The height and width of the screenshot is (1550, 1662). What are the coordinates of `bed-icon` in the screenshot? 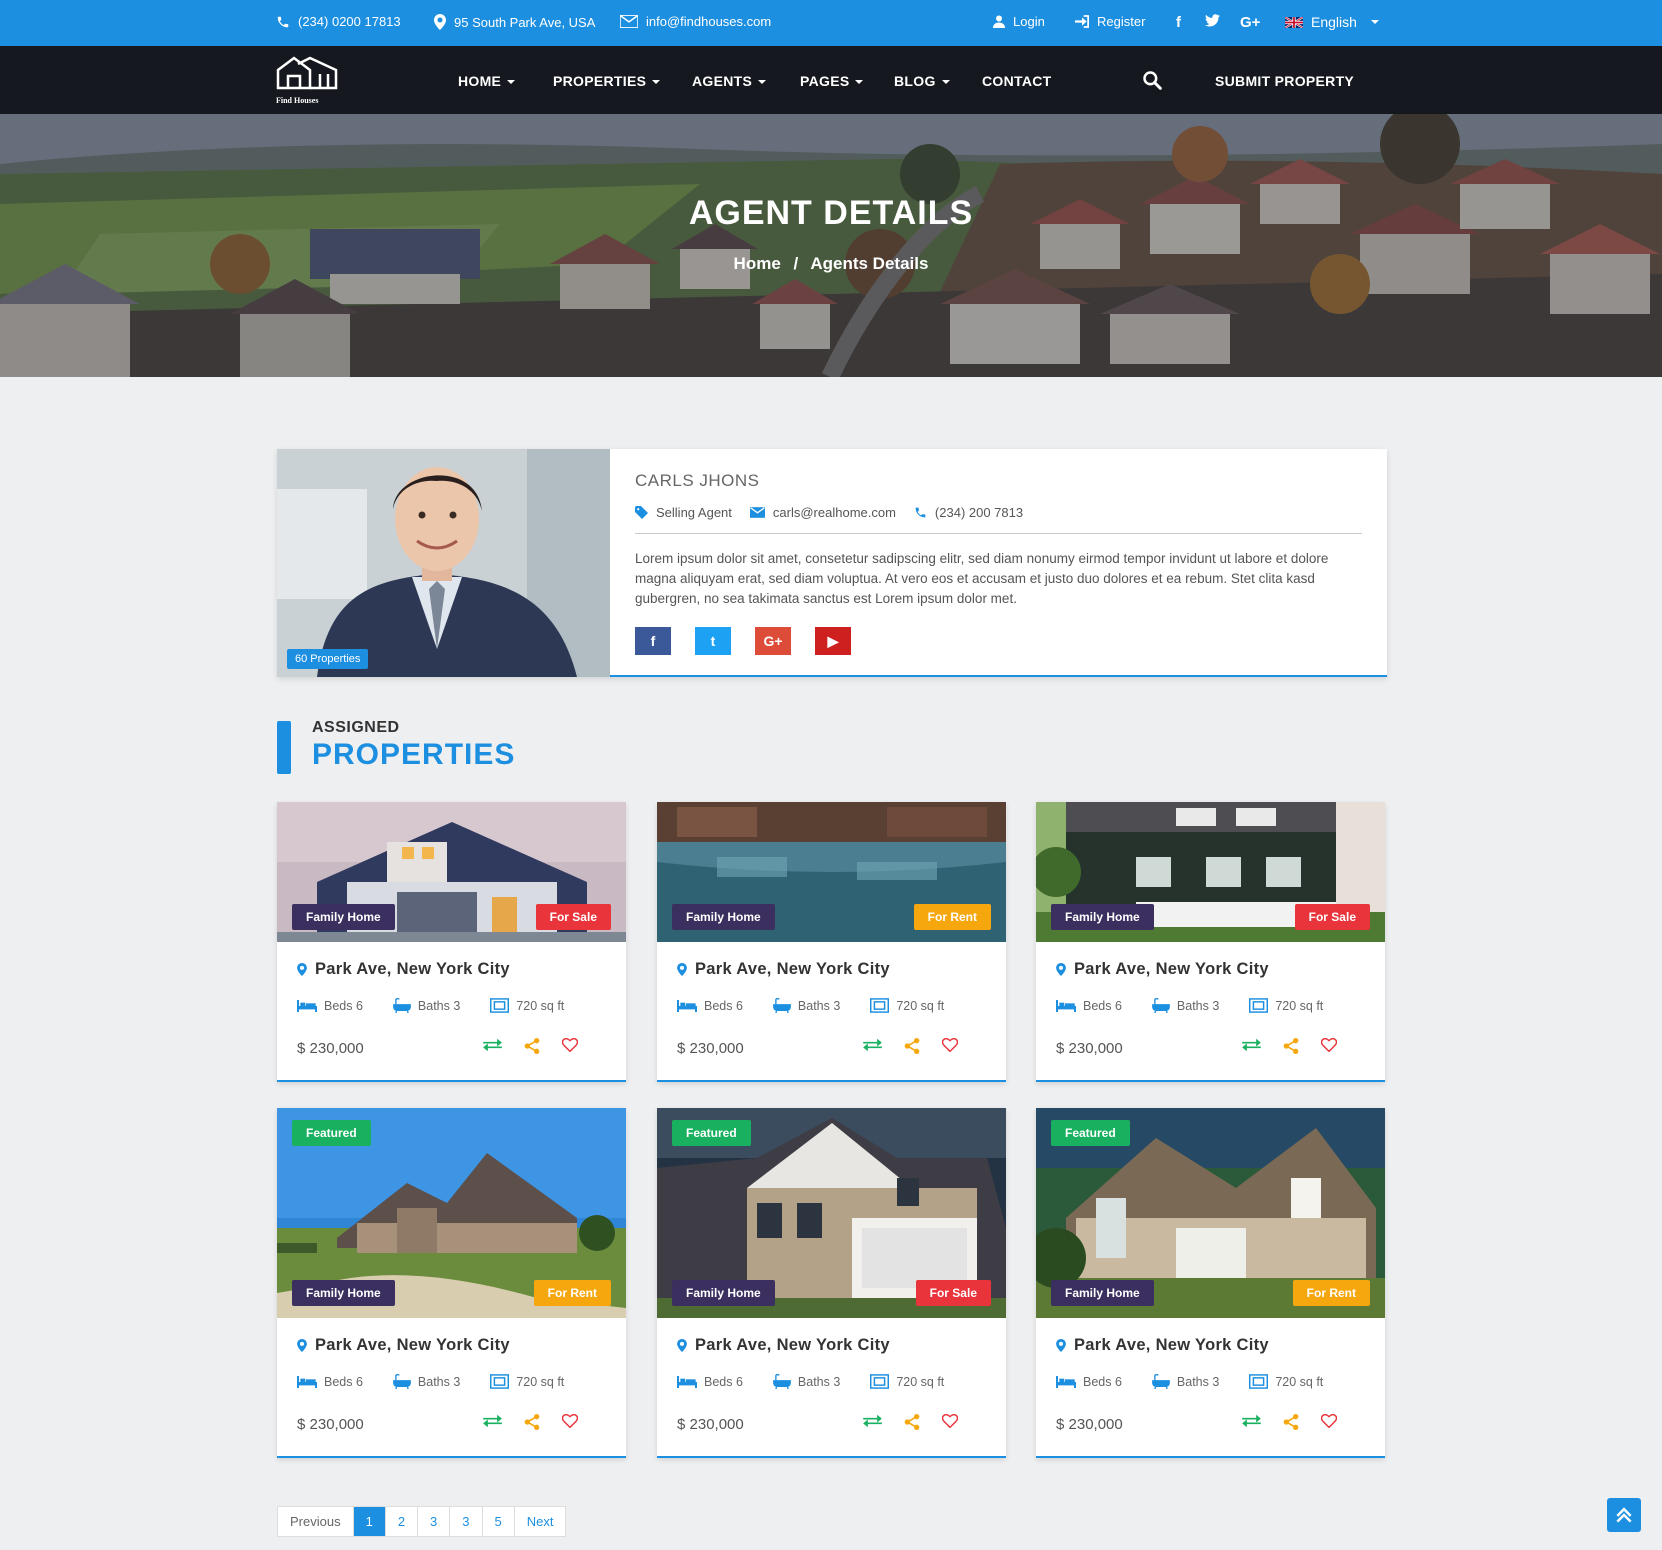 It's located at (307, 1381).